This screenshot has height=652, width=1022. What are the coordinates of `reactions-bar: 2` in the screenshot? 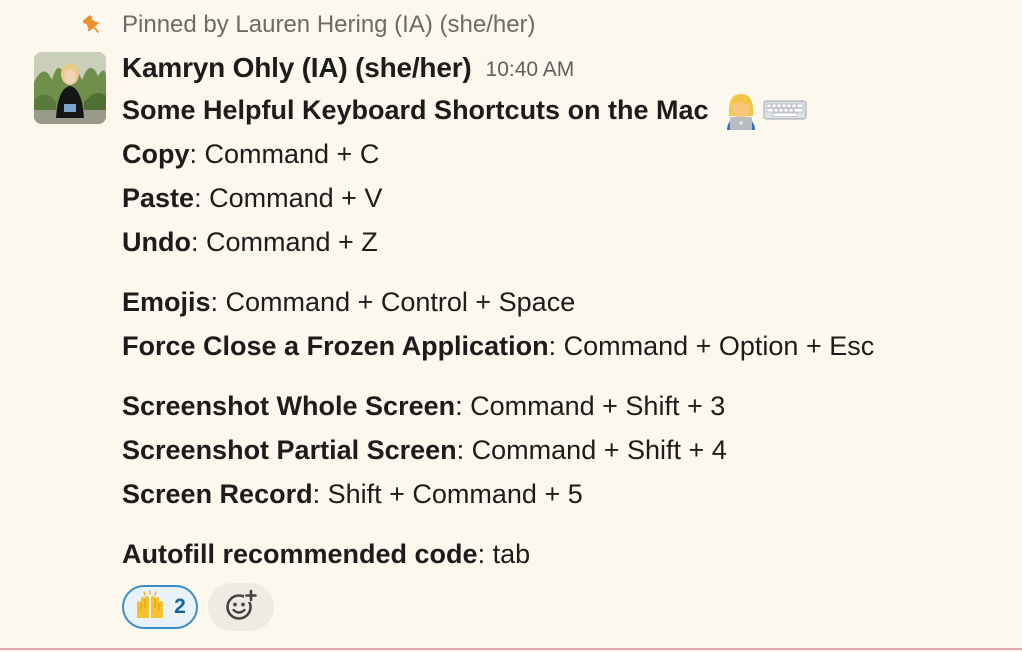 It's located at (562, 607).